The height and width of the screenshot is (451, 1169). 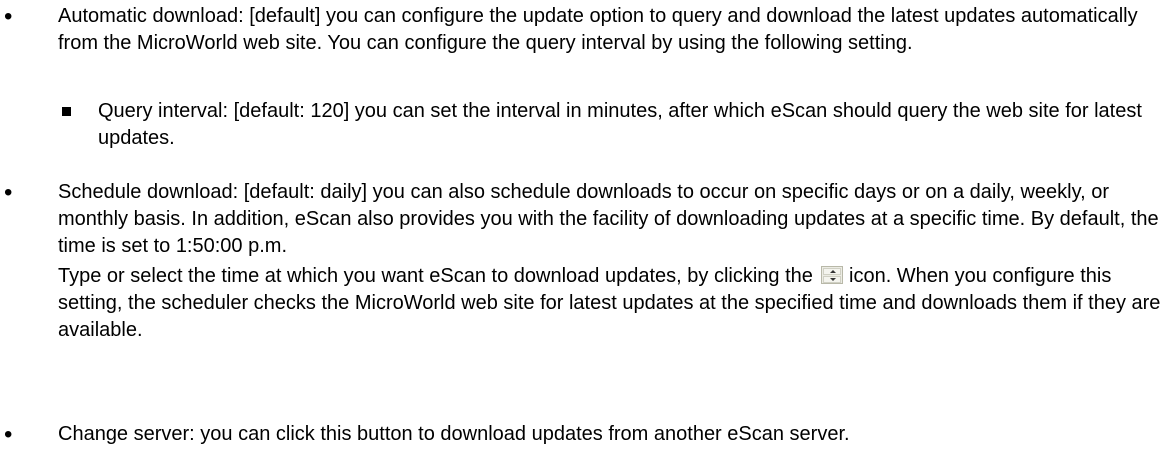 I want to click on square-bullet-icon, so click(x=66, y=111).